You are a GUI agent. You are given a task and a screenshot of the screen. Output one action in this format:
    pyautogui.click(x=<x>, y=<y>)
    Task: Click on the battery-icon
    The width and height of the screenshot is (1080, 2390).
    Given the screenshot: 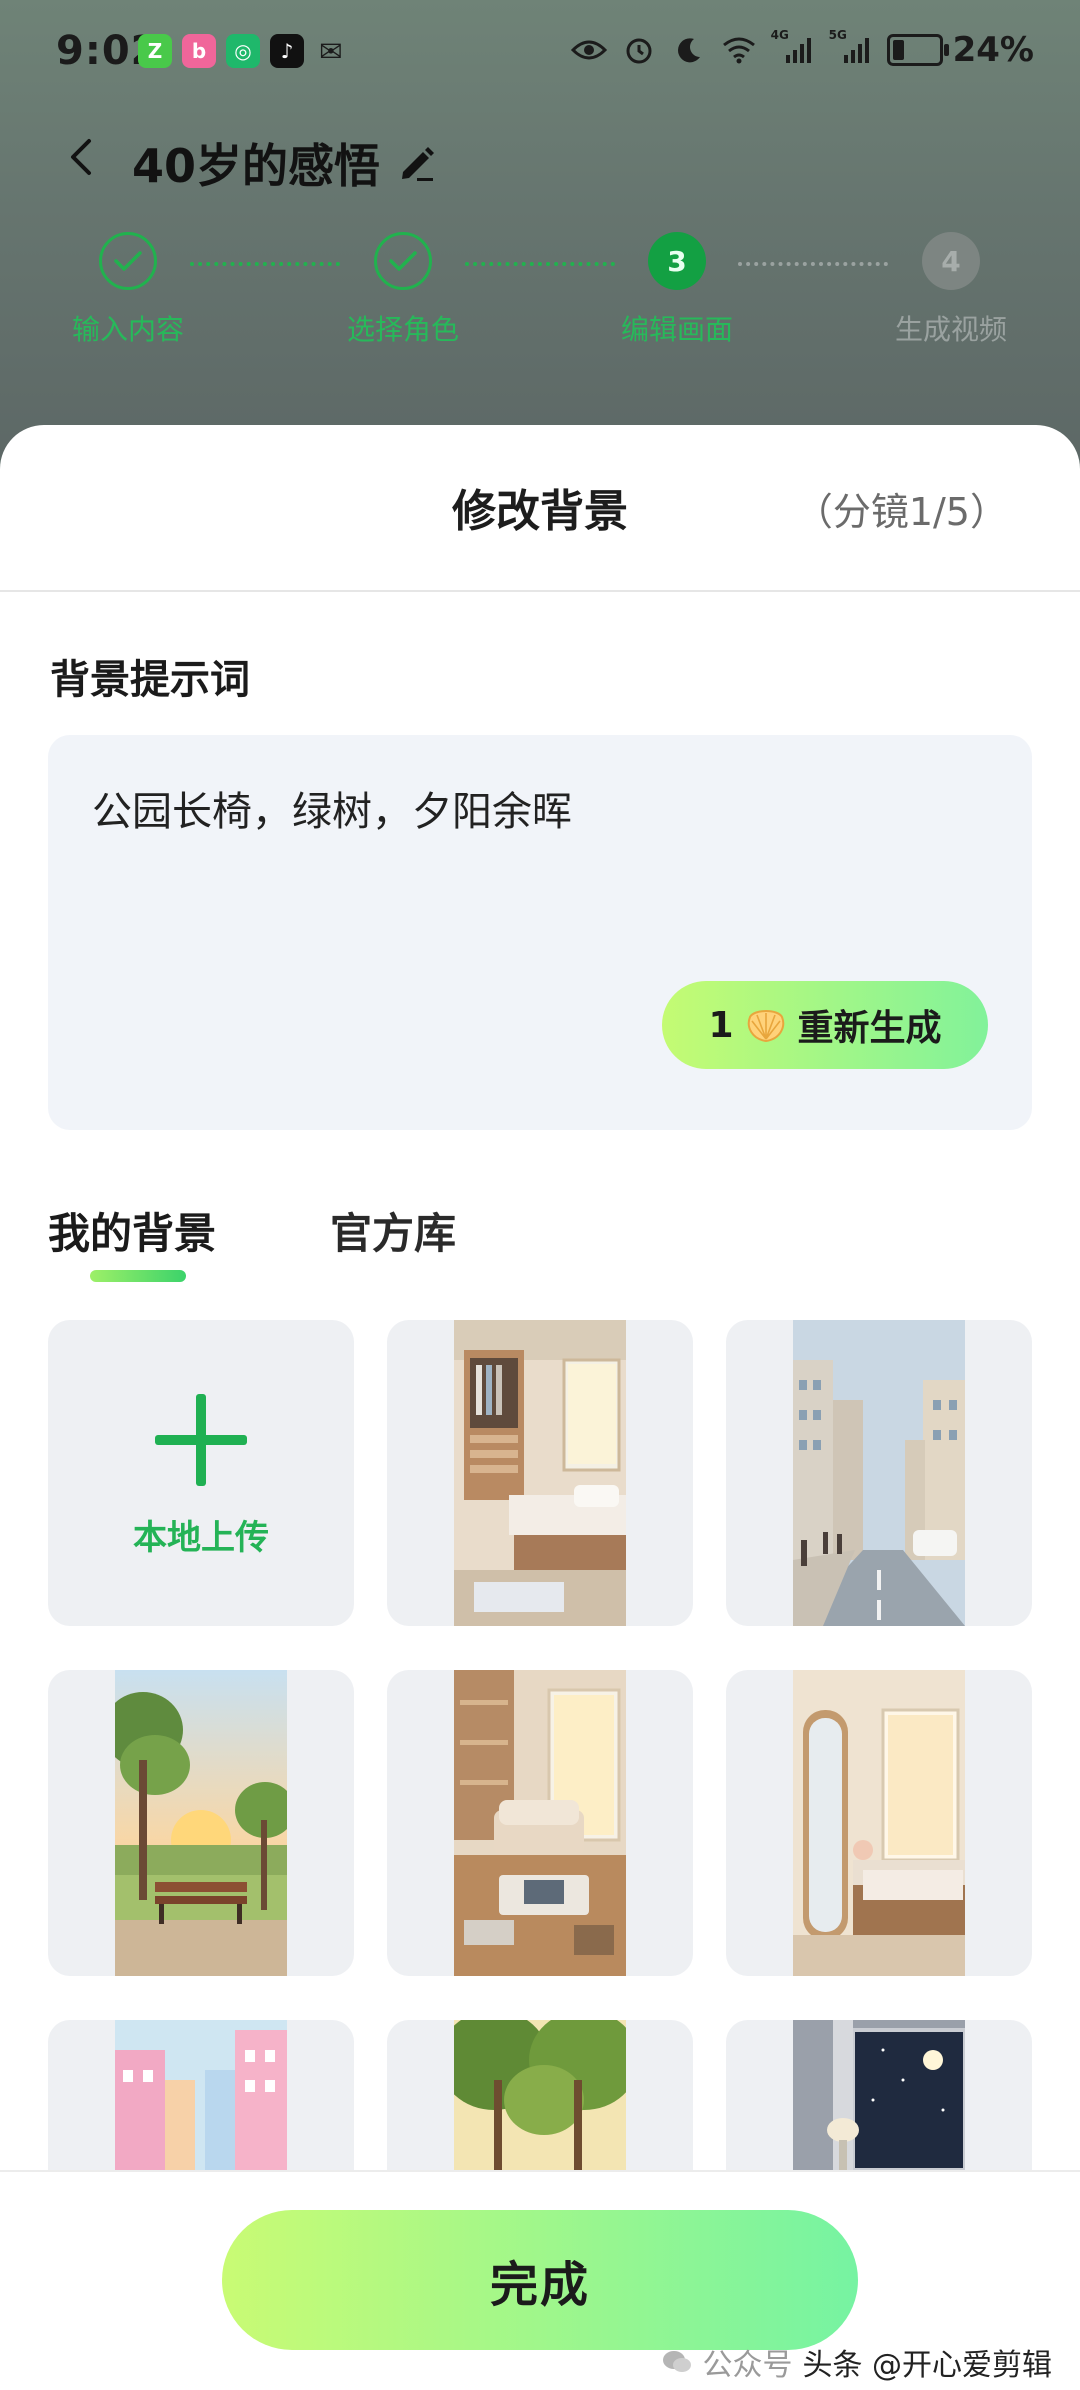 What is the action you would take?
    pyautogui.click(x=917, y=50)
    